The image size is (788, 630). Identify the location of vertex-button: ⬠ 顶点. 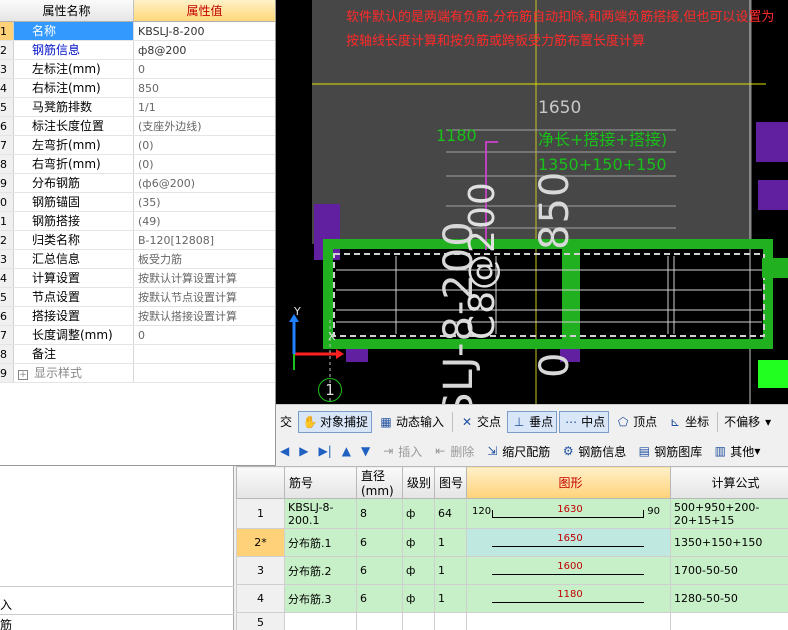
(636, 422).